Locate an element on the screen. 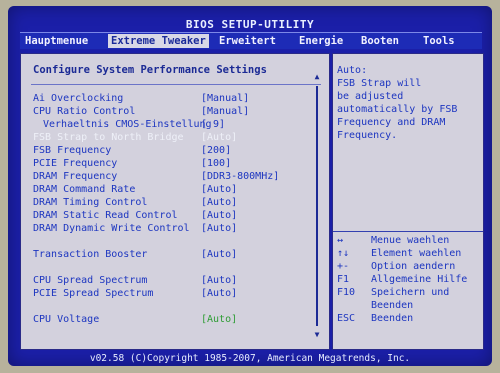 Image resolution: width=500 pixels, height=373 pixels. setting-label: DRAM Frequency is located at coordinates (75, 176).